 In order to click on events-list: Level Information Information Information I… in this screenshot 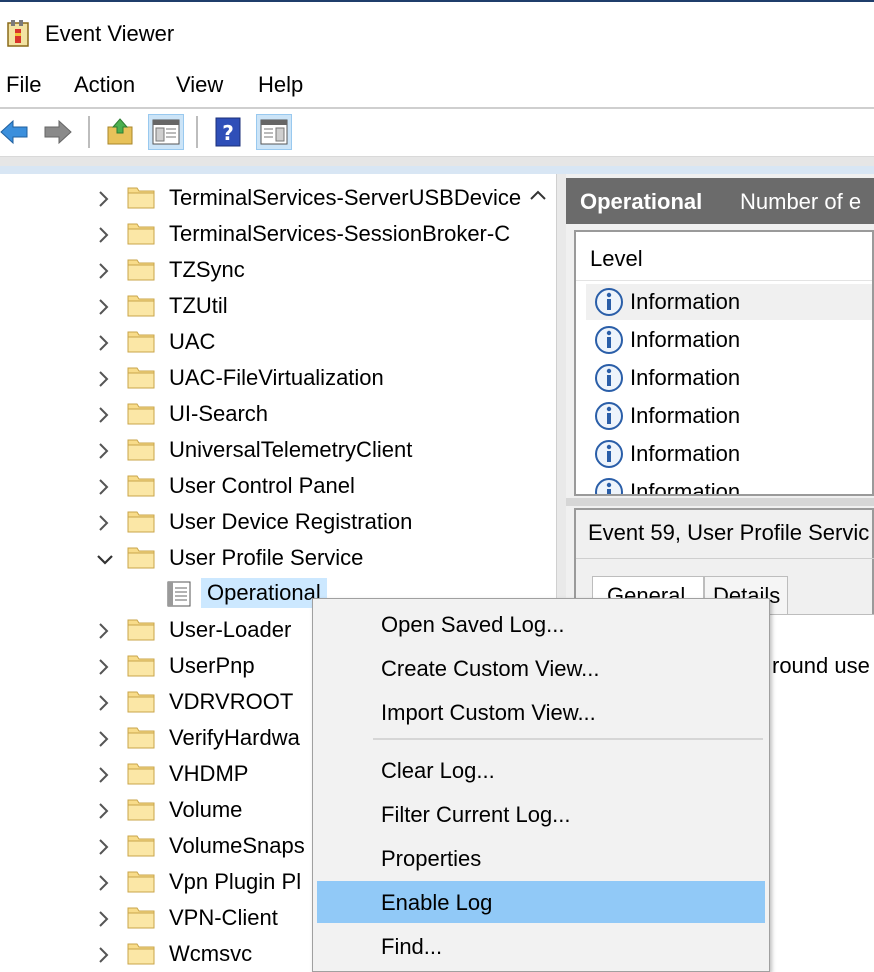, I will do `click(724, 363)`.